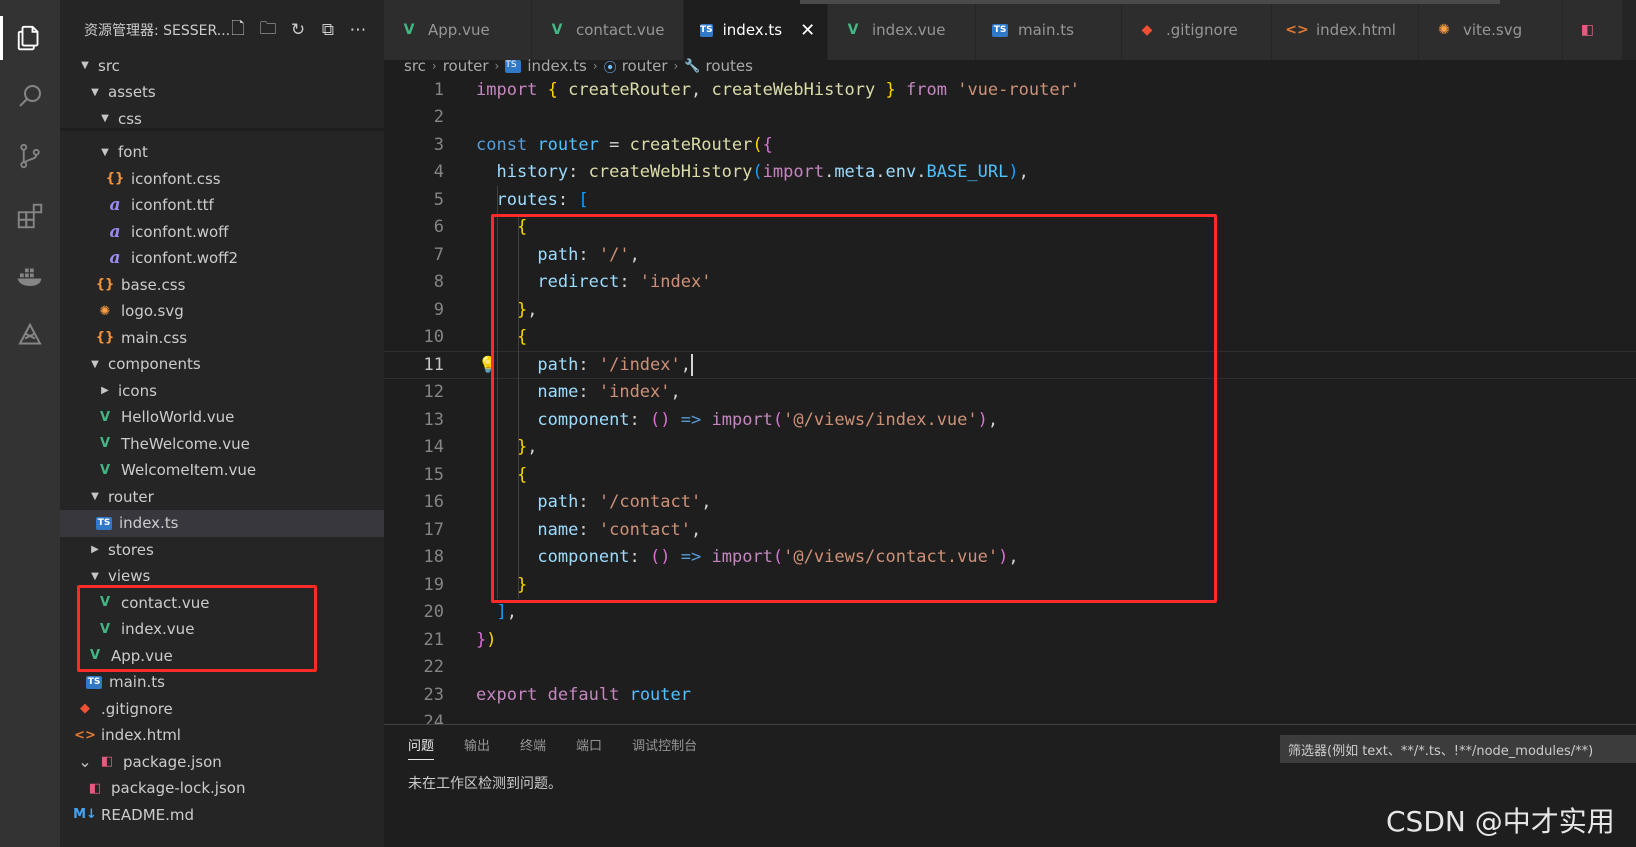  I want to click on breadcrumb-item: src, so click(415, 66).